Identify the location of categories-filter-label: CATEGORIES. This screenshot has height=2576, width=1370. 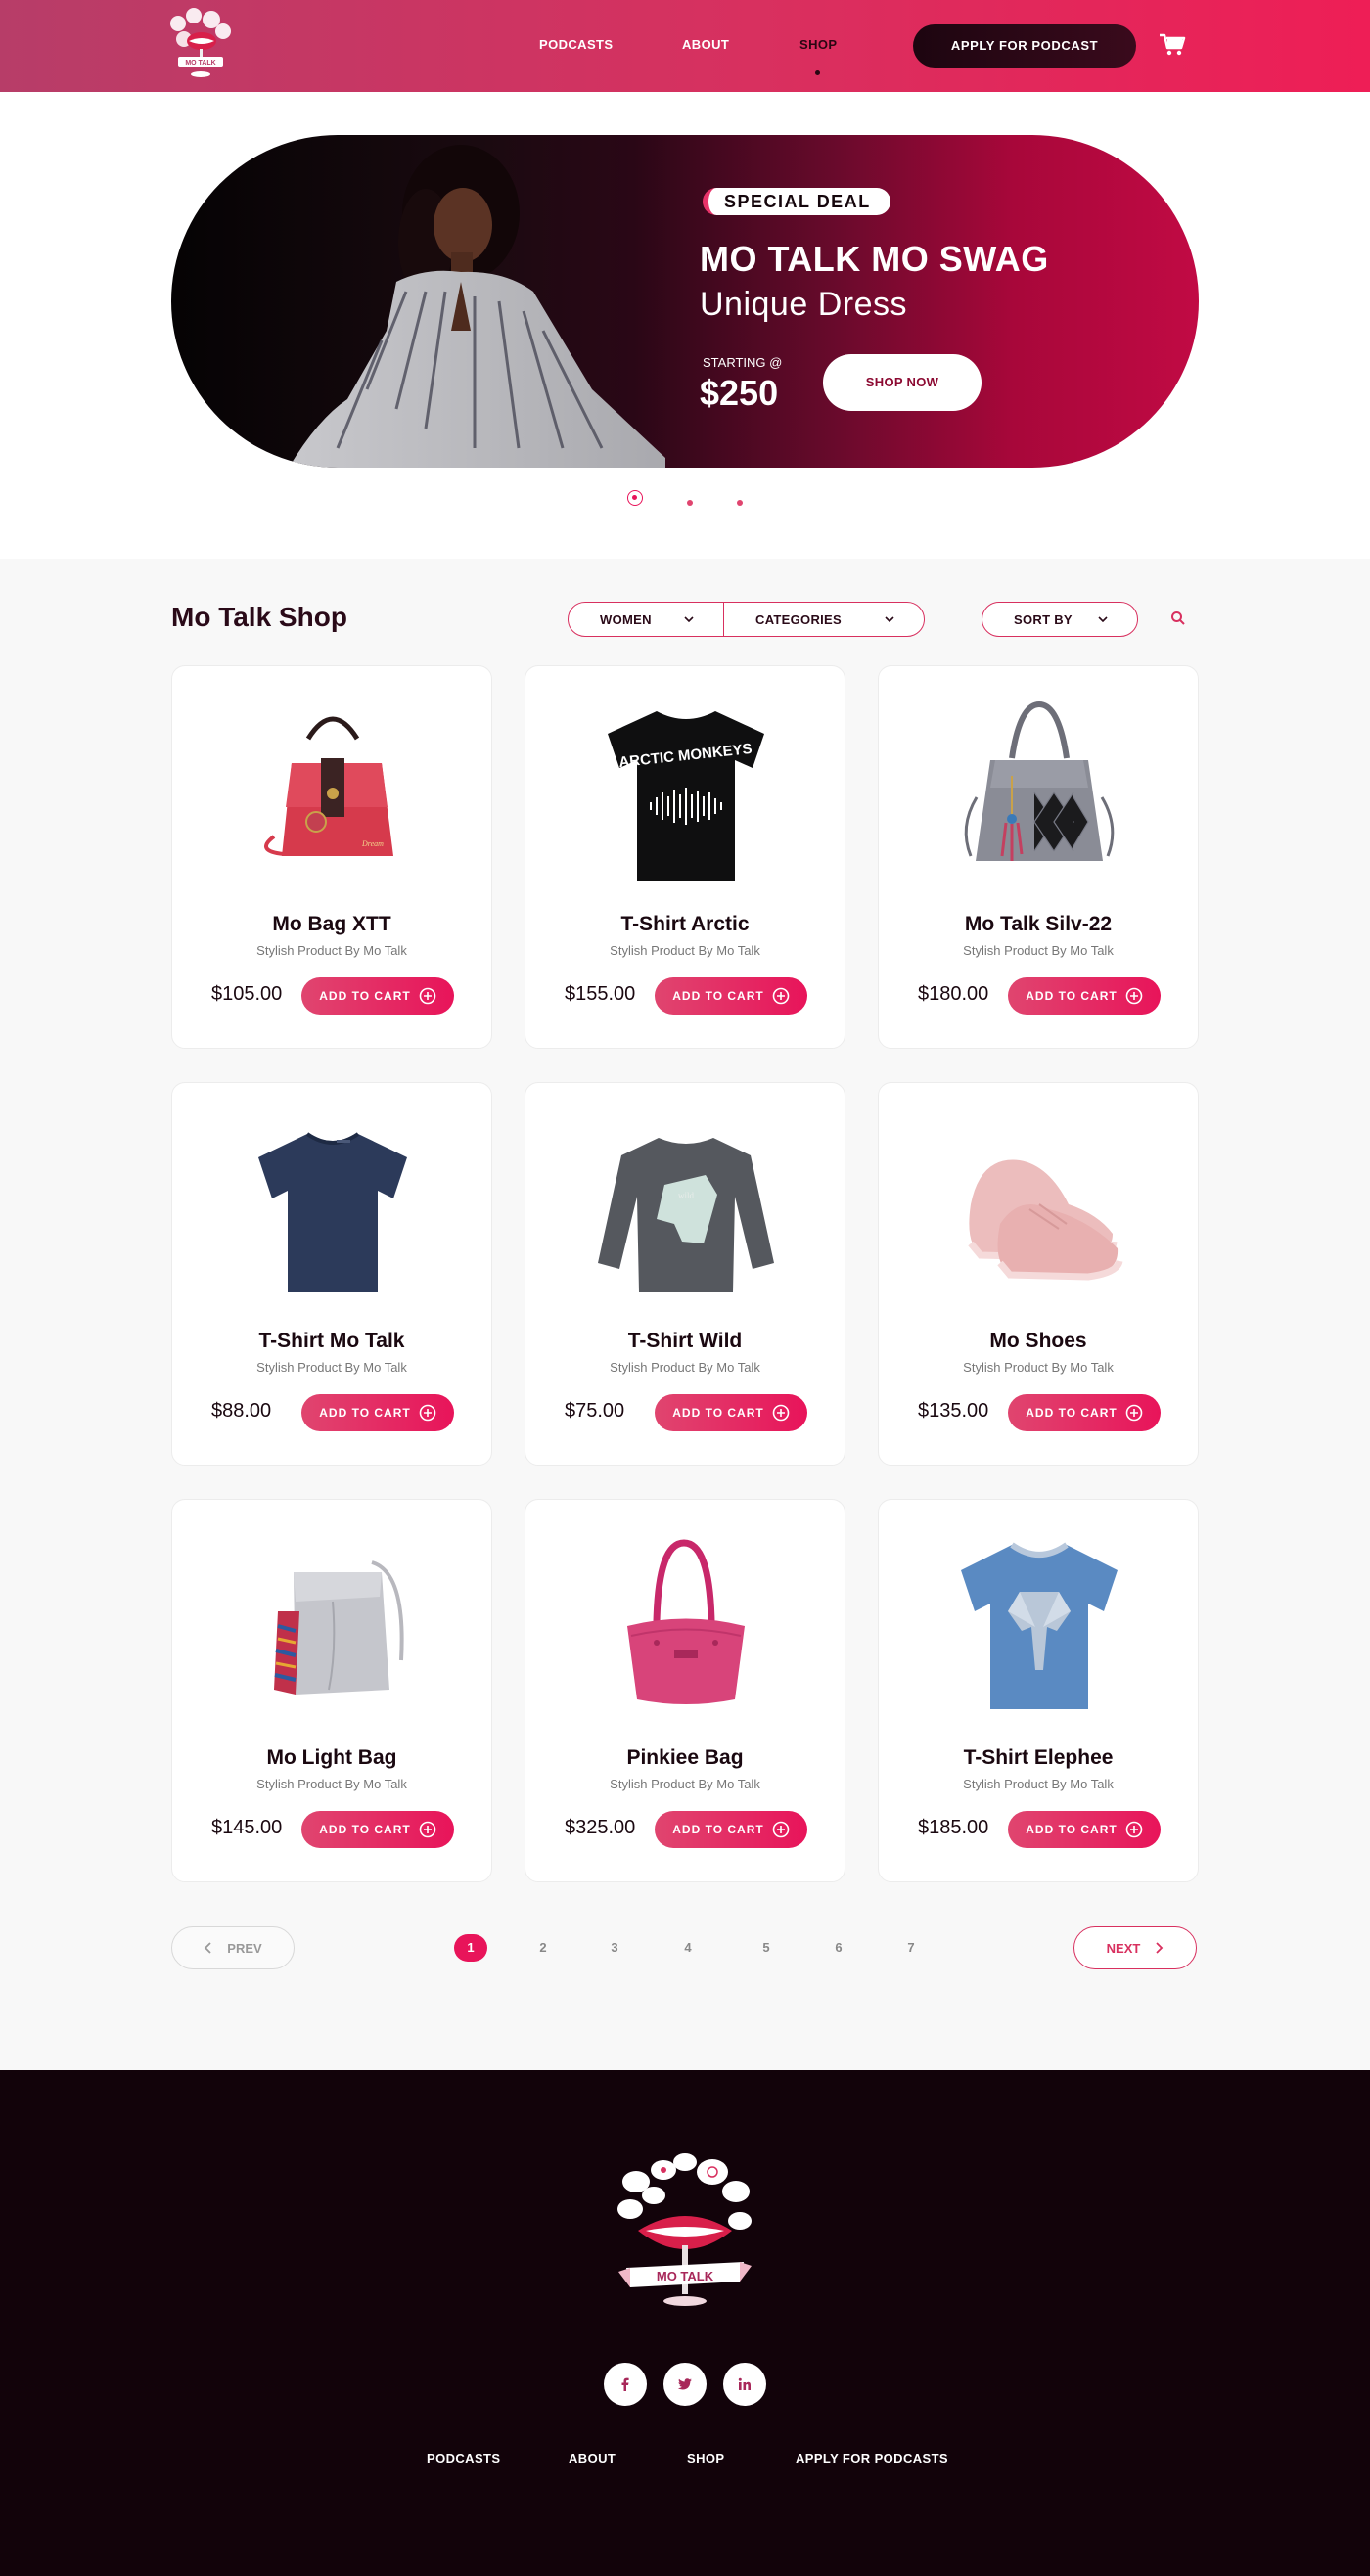
(798, 619).